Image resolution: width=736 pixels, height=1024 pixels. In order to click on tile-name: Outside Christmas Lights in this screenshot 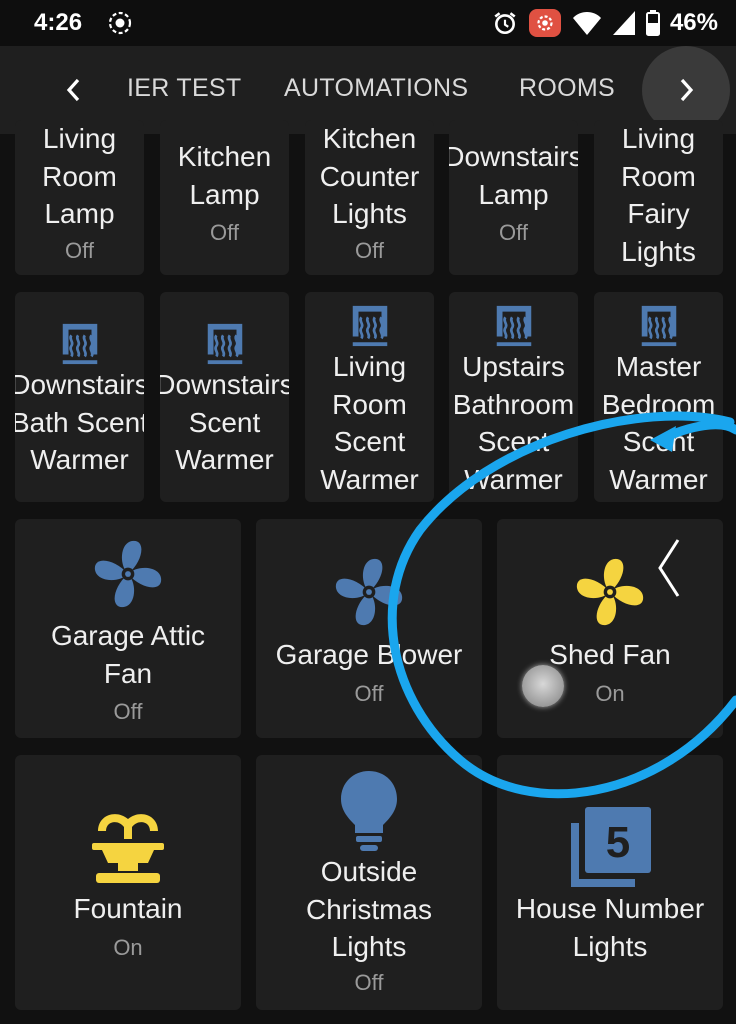, I will do `click(368, 909)`.